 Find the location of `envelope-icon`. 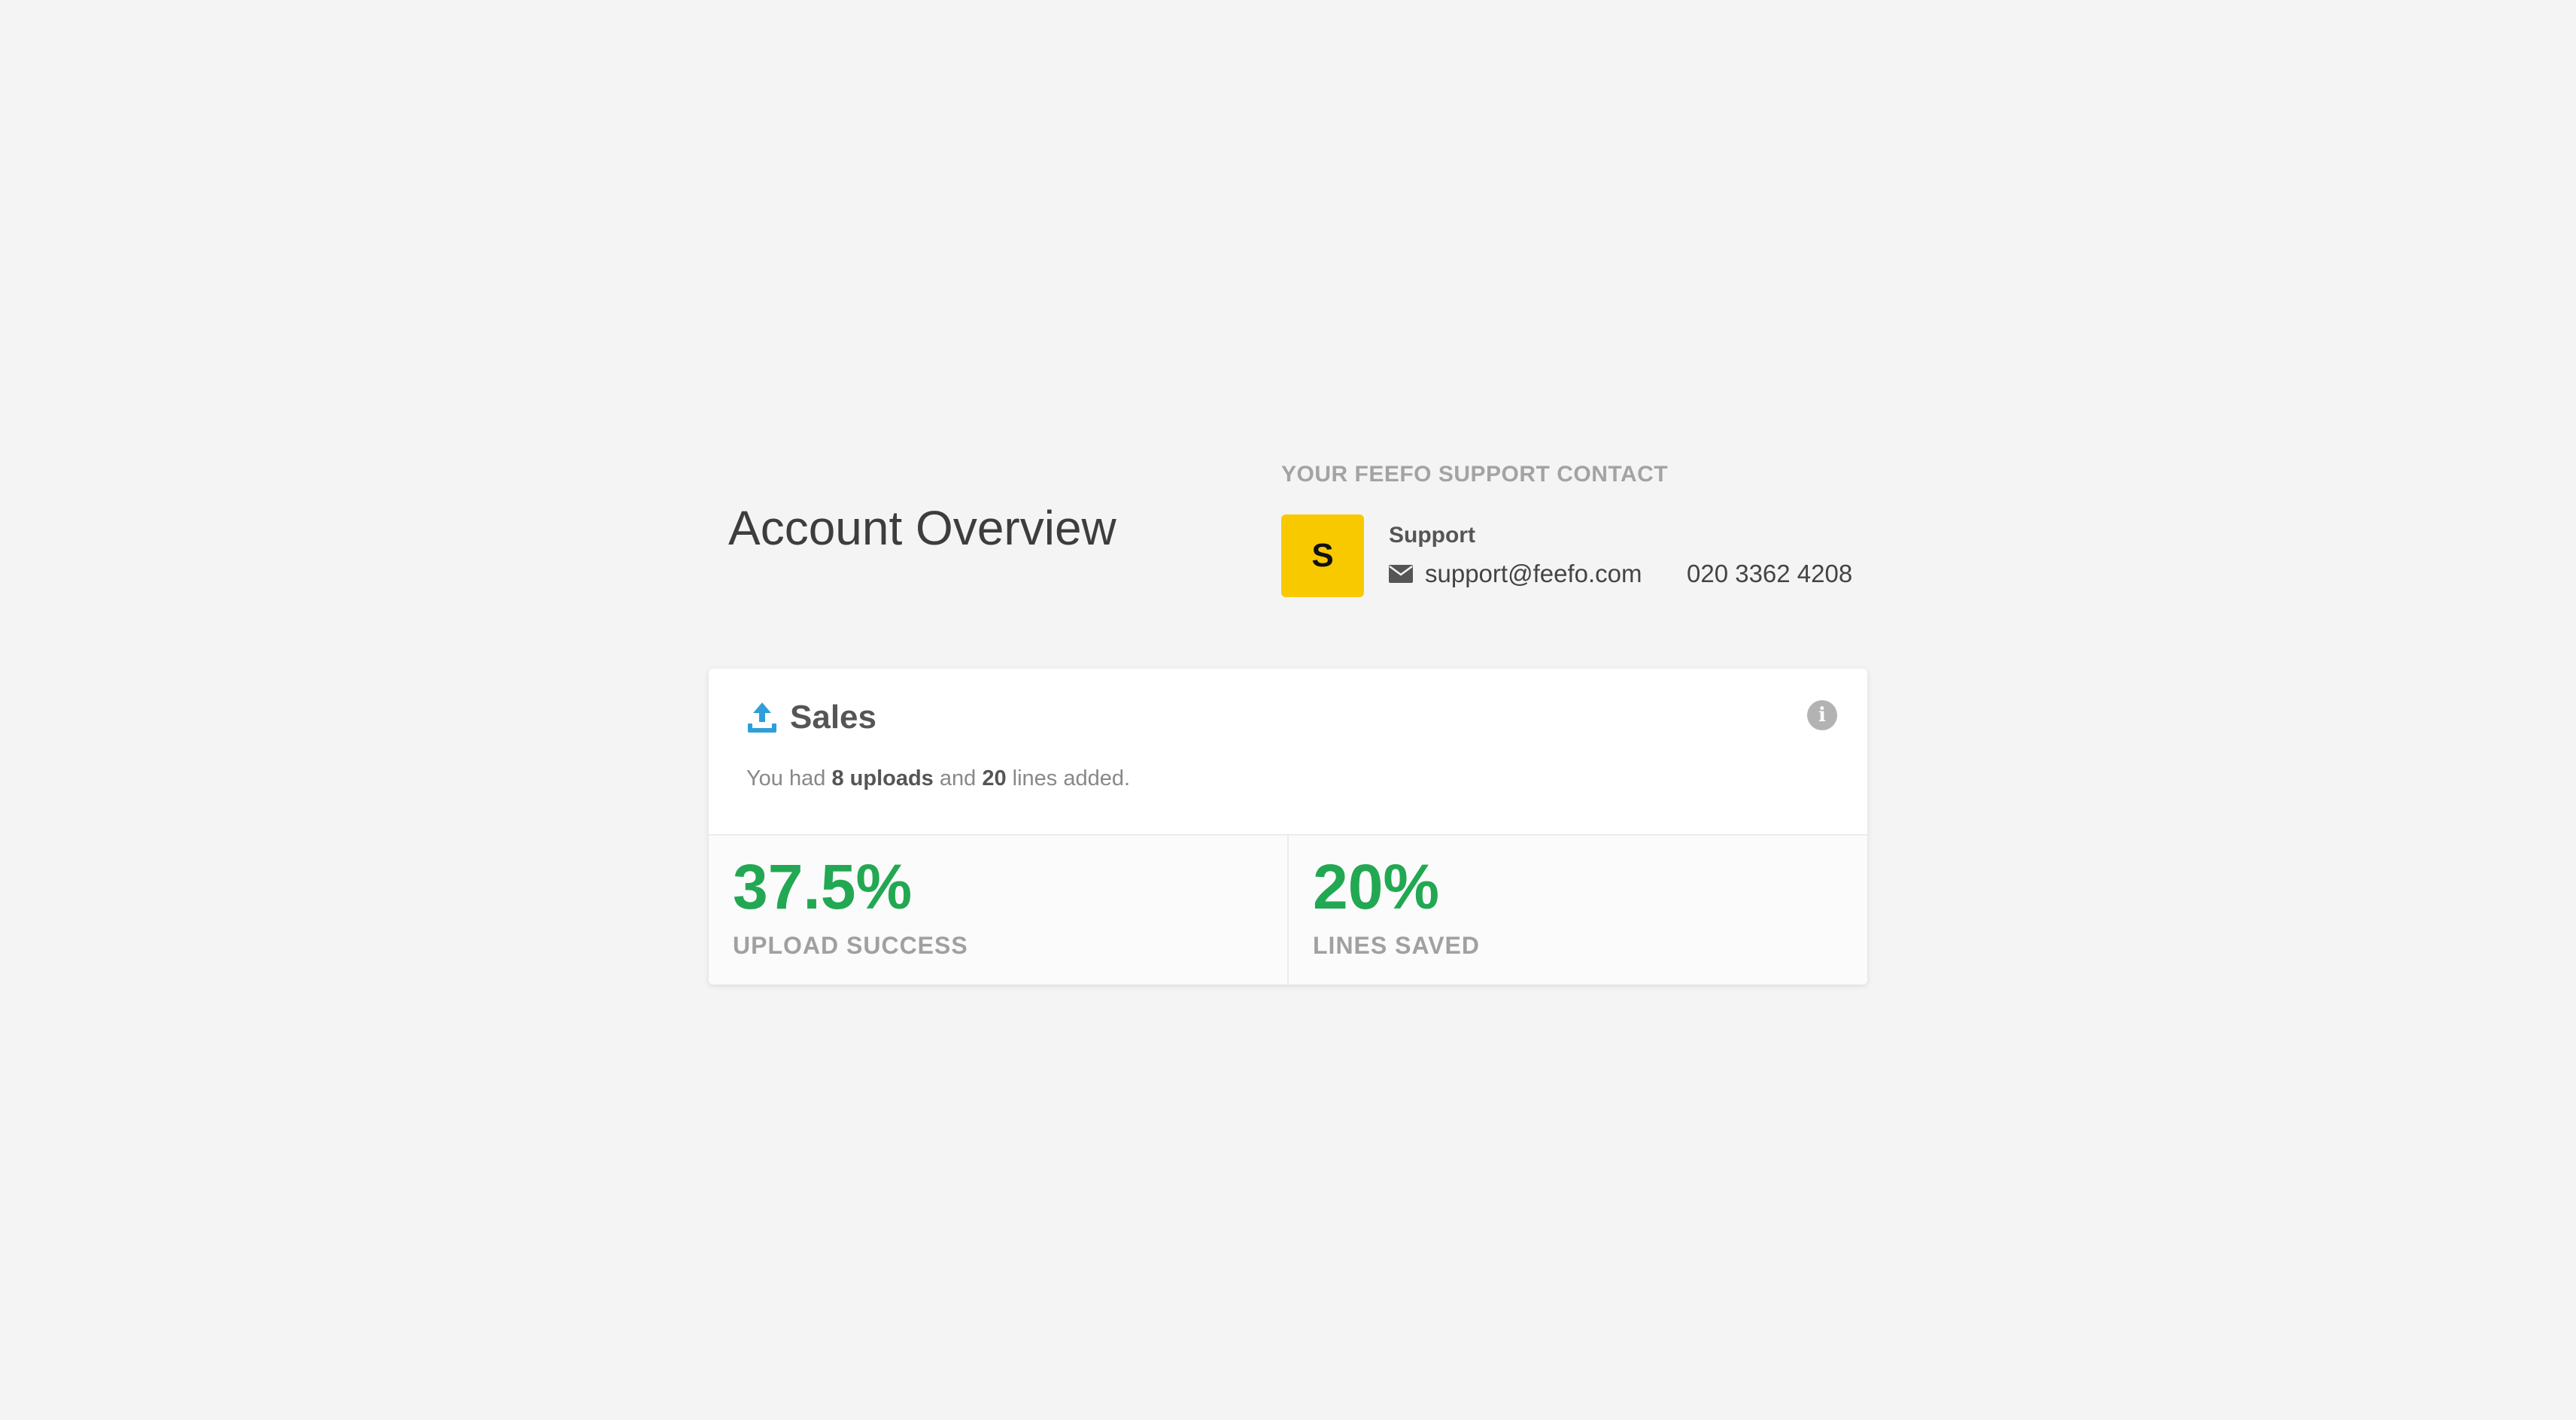

envelope-icon is located at coordinates (1401, 574).